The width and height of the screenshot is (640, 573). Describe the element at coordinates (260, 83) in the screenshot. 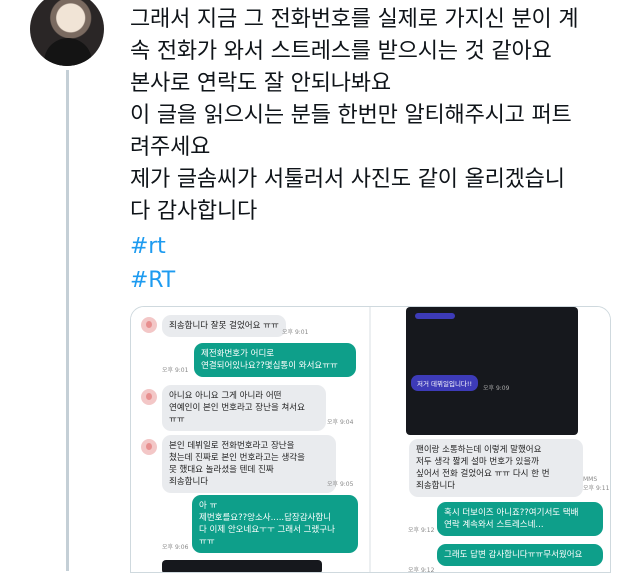

I see `tweet-line: 본사로 연락도 잘 안되나봐요` at that location.